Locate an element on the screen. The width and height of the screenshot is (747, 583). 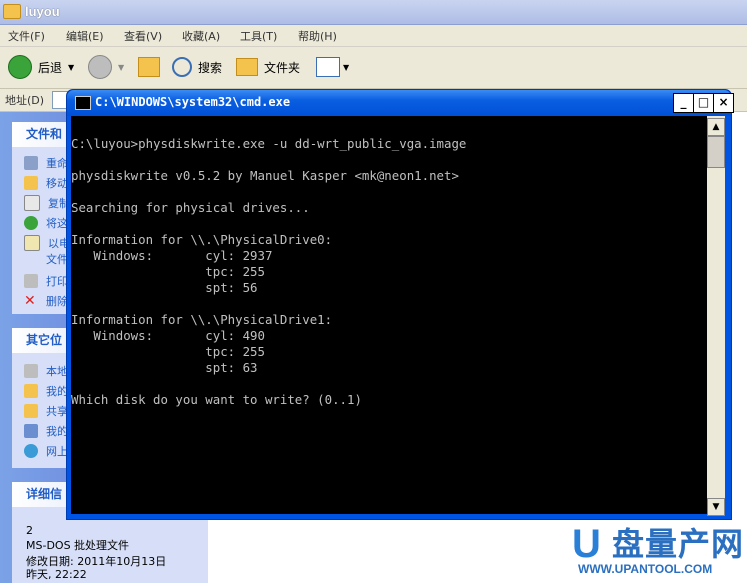
cmd-icon is located at coordinates (83, 103).